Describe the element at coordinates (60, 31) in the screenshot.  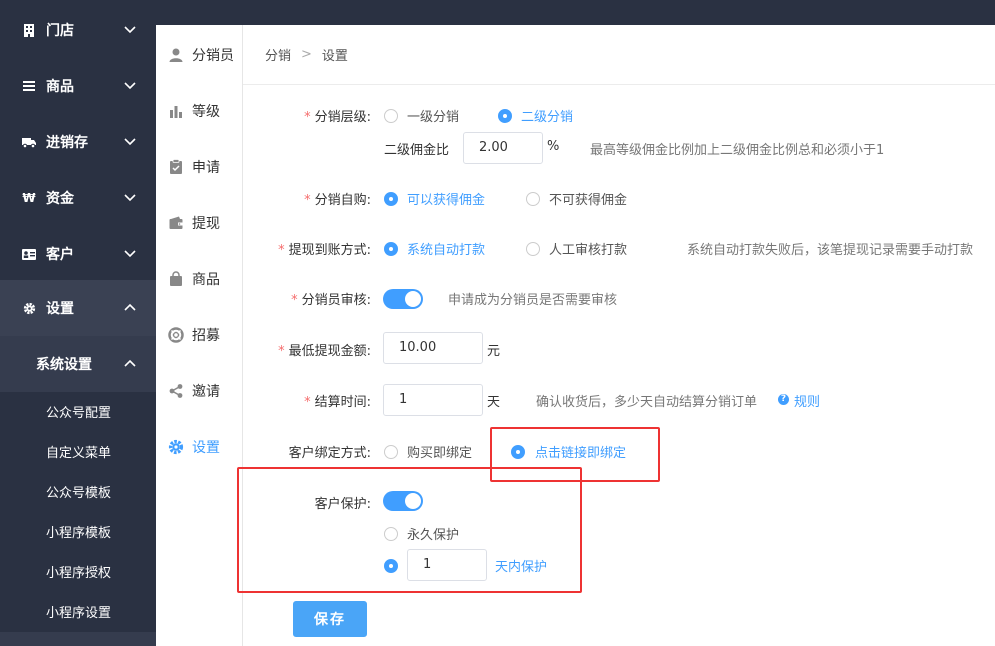
I see `sidebar-item-label: 门店` at that location.